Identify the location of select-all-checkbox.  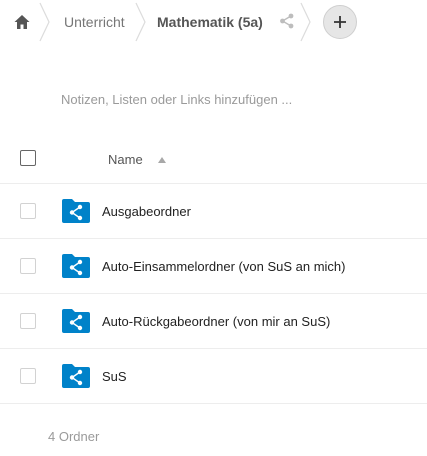
(28, 158).